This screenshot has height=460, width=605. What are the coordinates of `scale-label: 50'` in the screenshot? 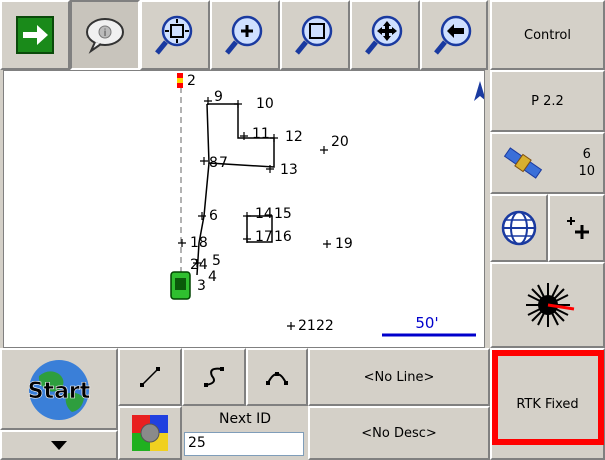 It's located at (426, 323).